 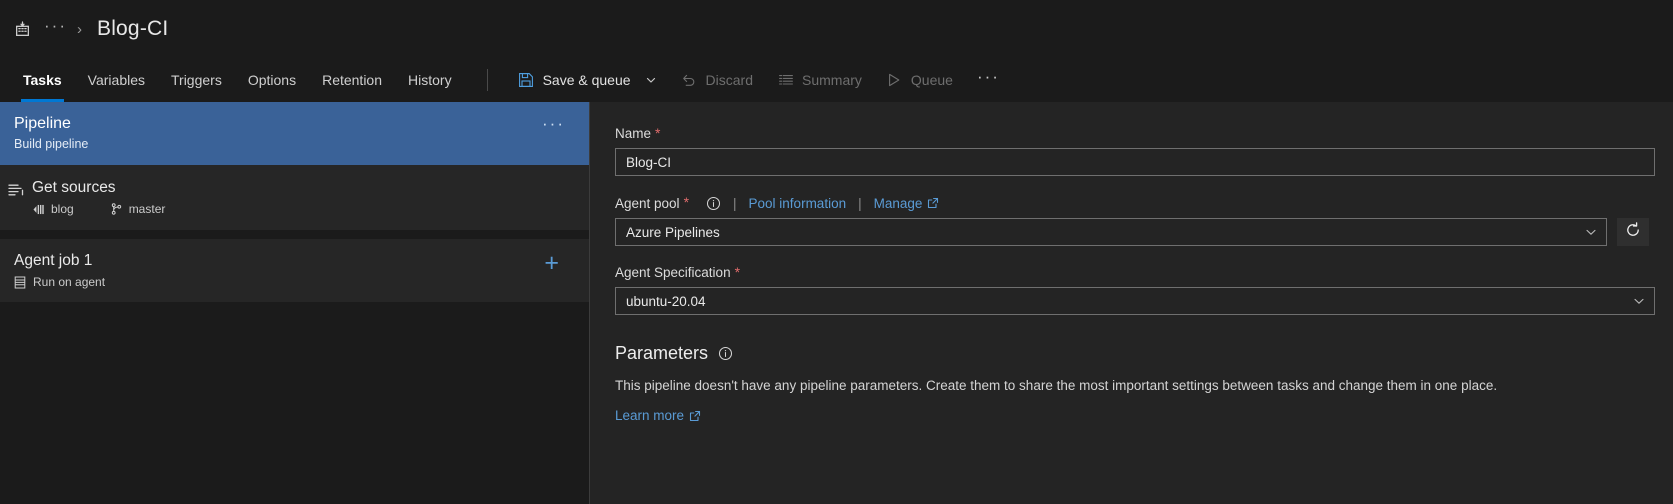 I want to click on branch-chip: master, so click(x=138, y=209).